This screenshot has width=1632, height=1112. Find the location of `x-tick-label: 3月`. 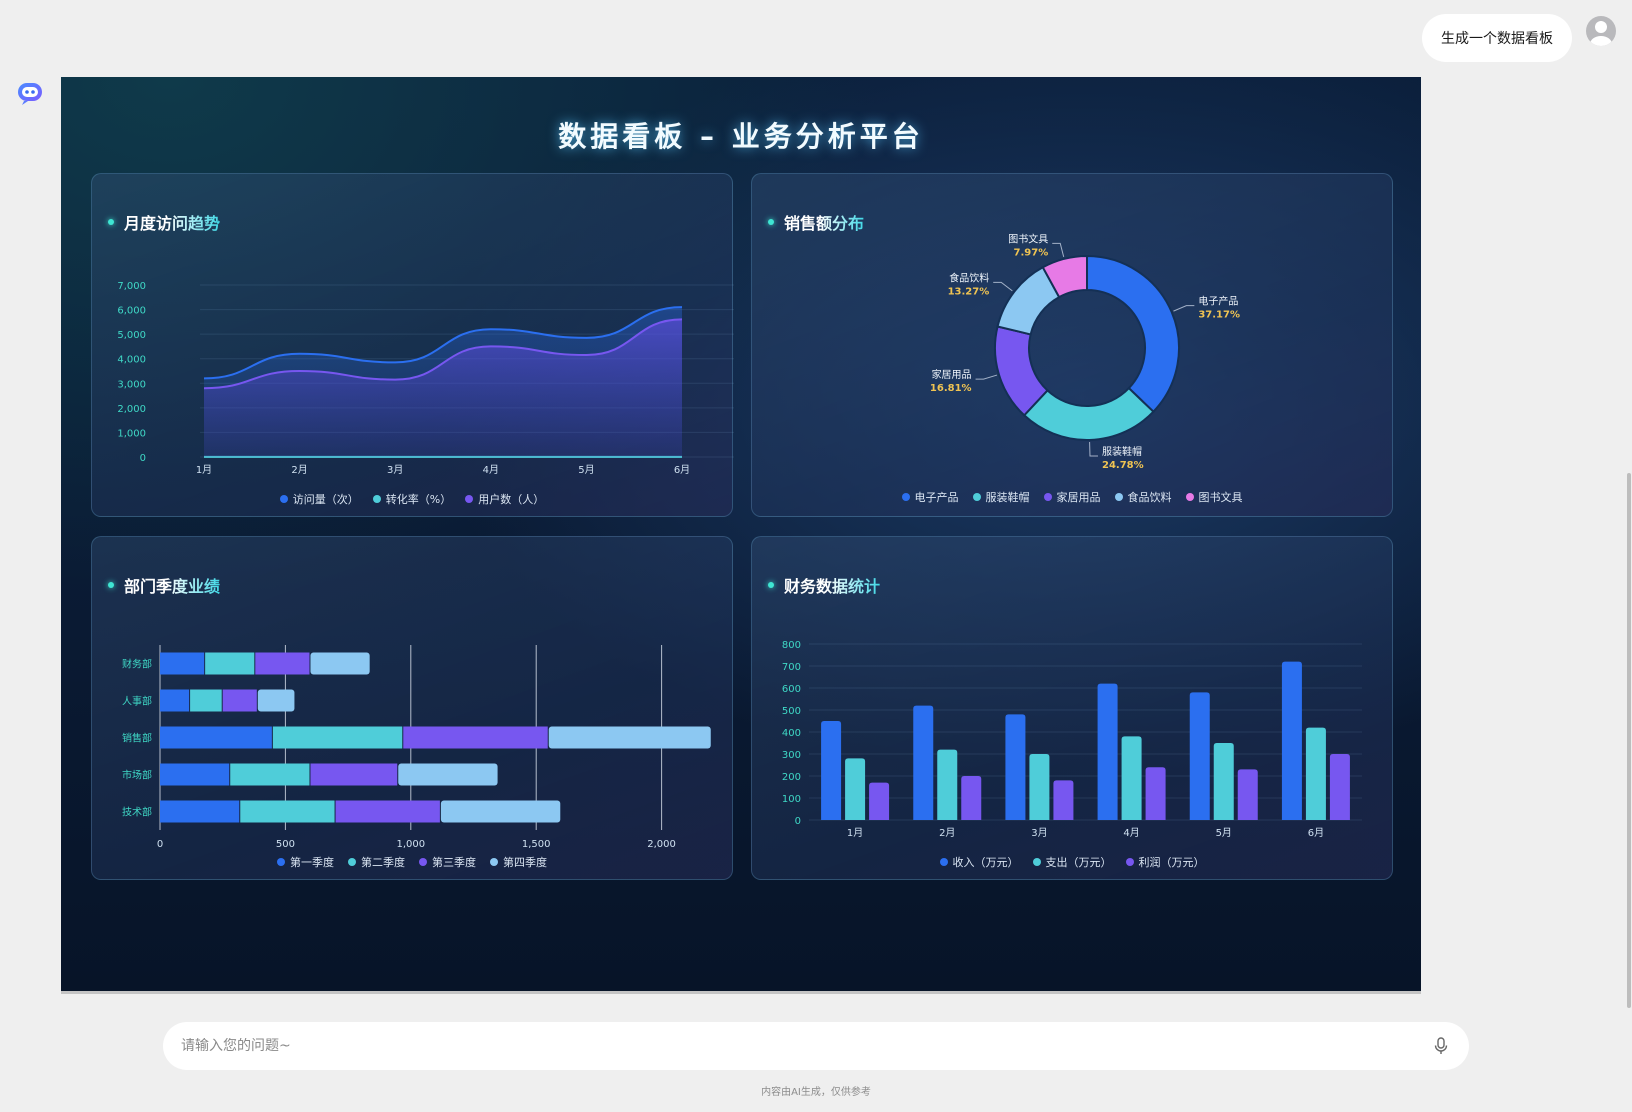

x-tick-label: 3月 is located at coordinates (1039, 833).